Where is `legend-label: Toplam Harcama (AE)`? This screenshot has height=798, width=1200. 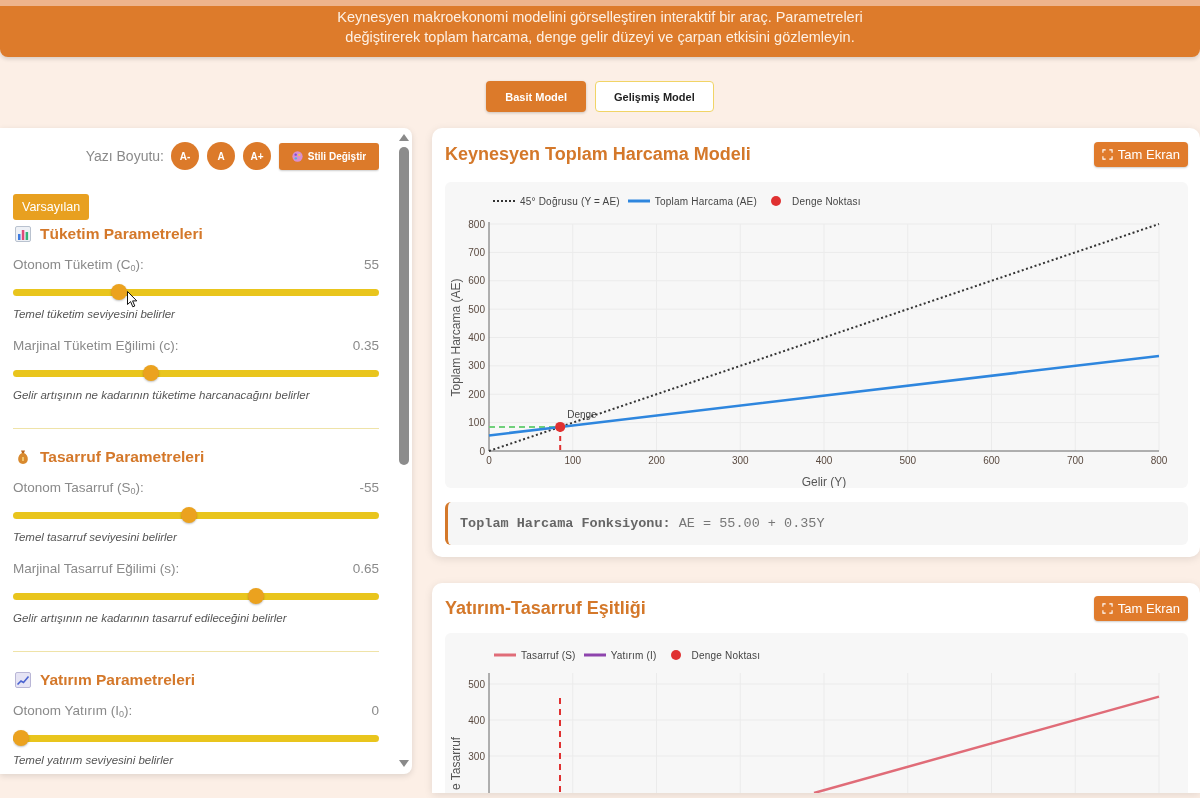
legend-label: Toplam Harcama (AE) is located at coordinates (705, 201).